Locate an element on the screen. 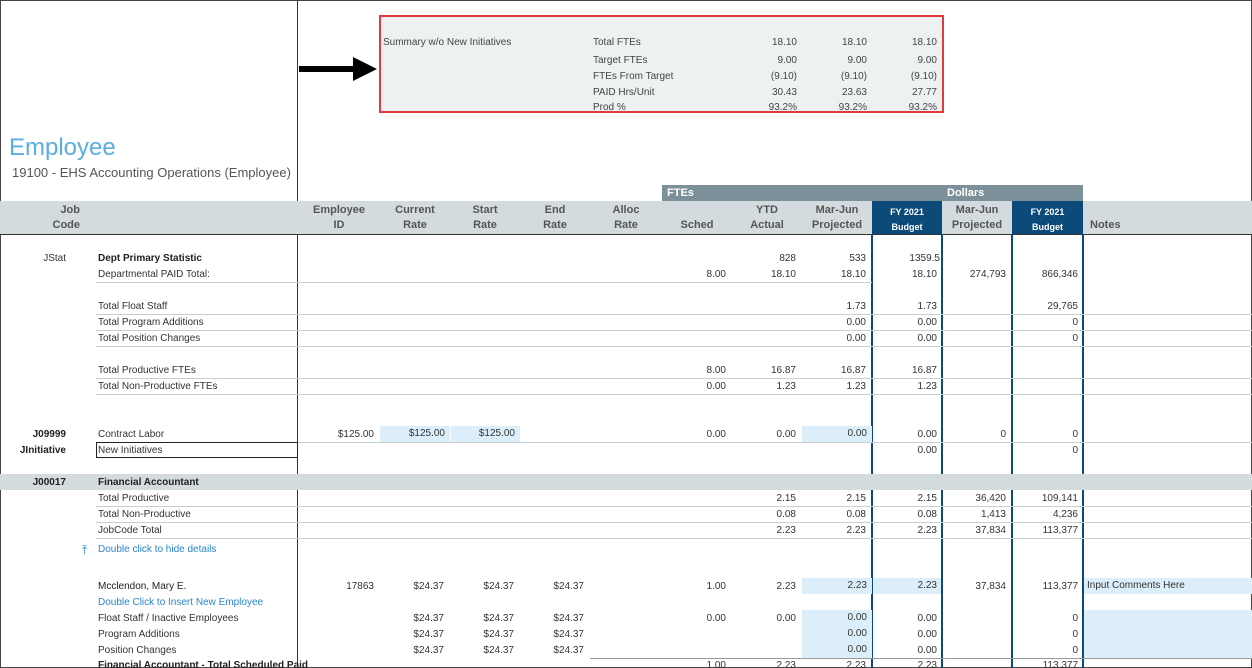 The width and height of the screenshot is (1252, 668). header-fy2021-budget: FY 2021 Budget is located at coordinates (907, 217).